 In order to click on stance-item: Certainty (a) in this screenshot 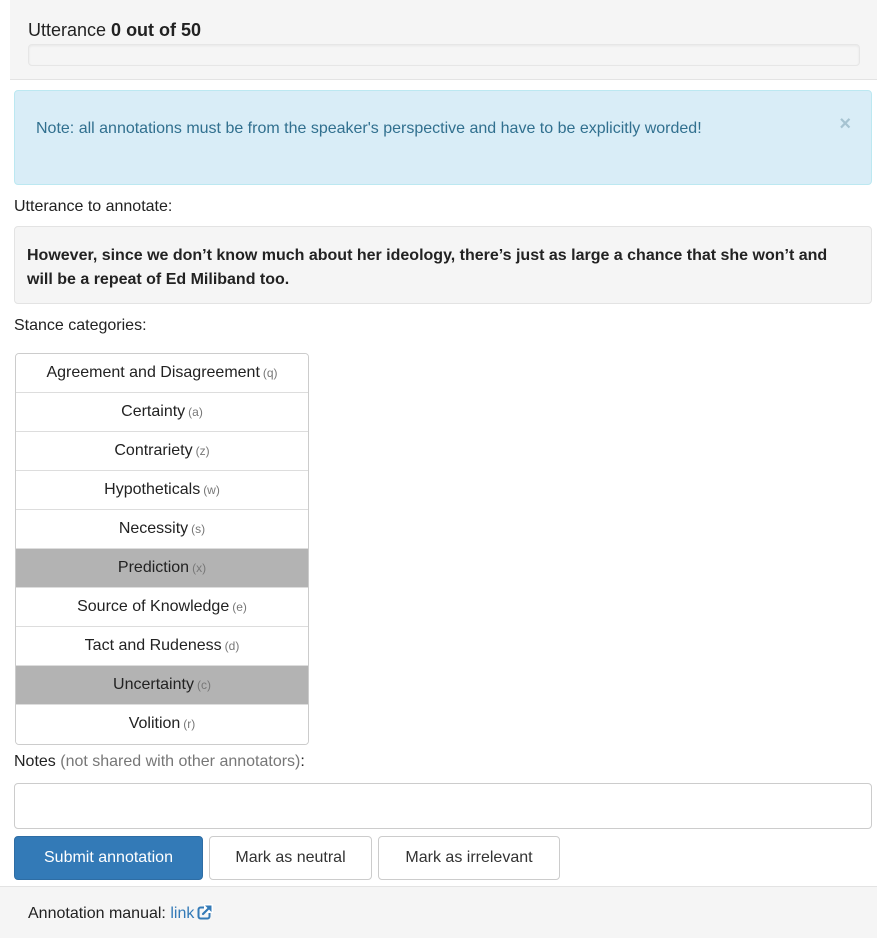, I will do `click(162, 412)`.